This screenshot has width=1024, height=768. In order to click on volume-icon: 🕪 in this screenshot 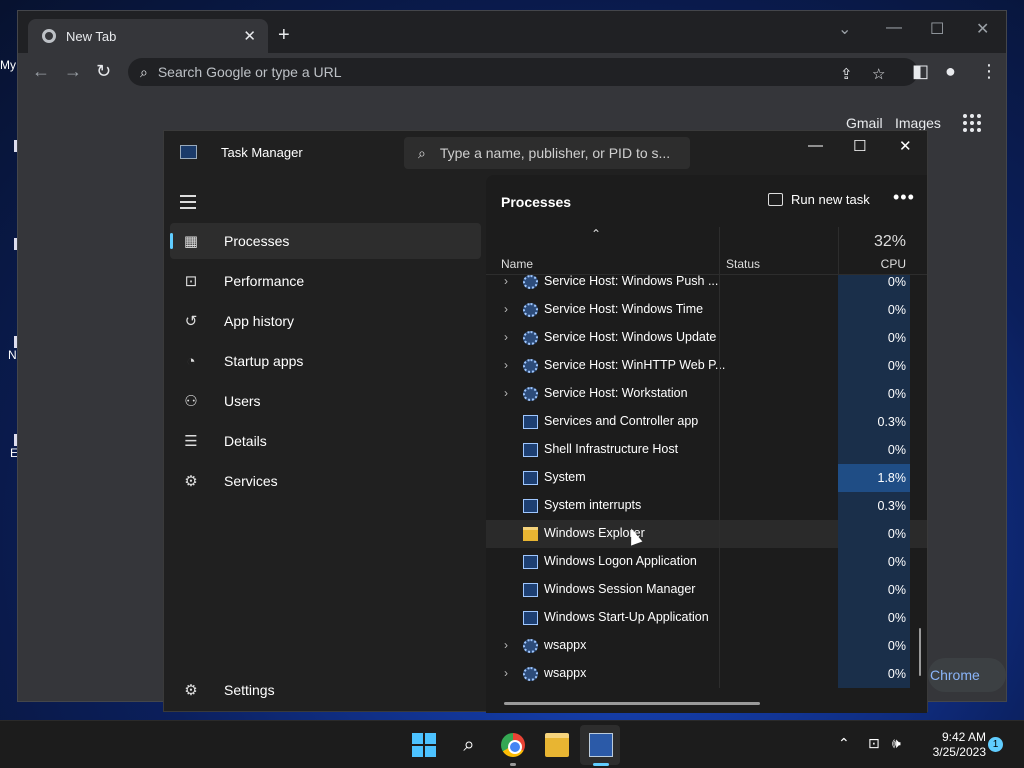, I will do `click(896, 743)`.